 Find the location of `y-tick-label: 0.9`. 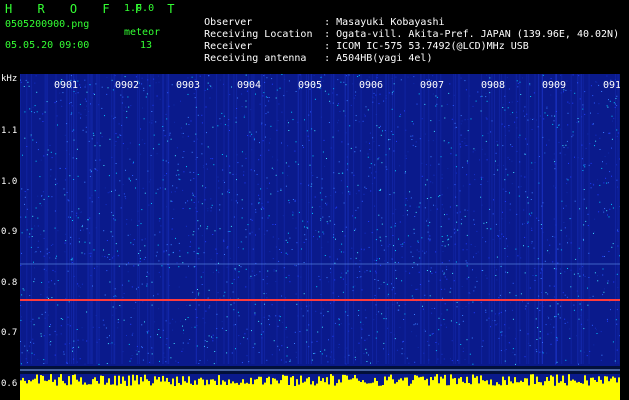

y-tick-label: 0.9 is located at coordinates (9, 232).